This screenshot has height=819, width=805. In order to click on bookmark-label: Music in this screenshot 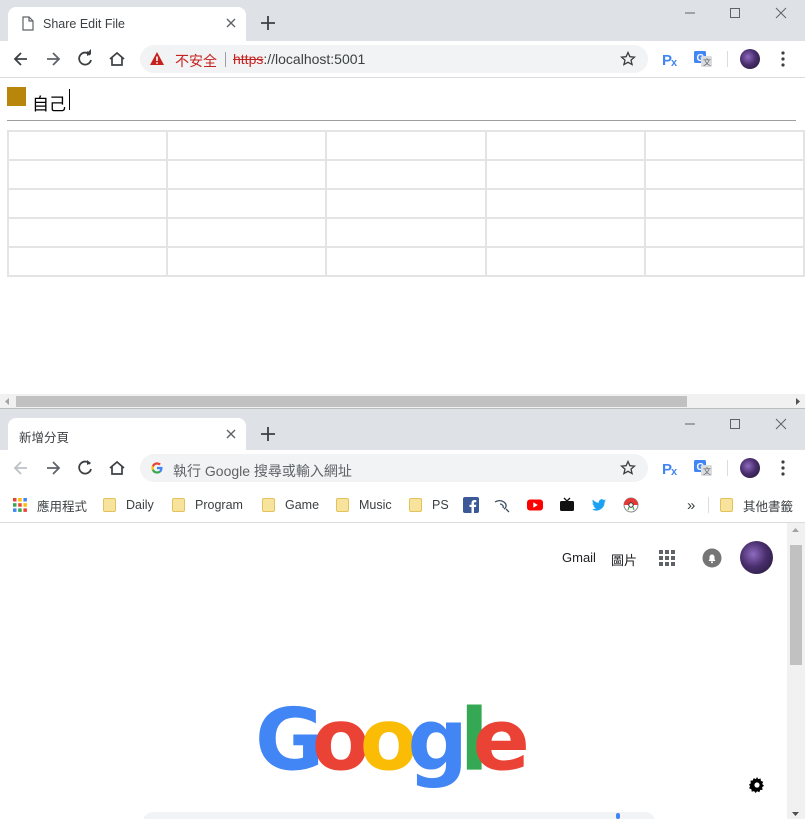, I will do `click(375, 505)`.